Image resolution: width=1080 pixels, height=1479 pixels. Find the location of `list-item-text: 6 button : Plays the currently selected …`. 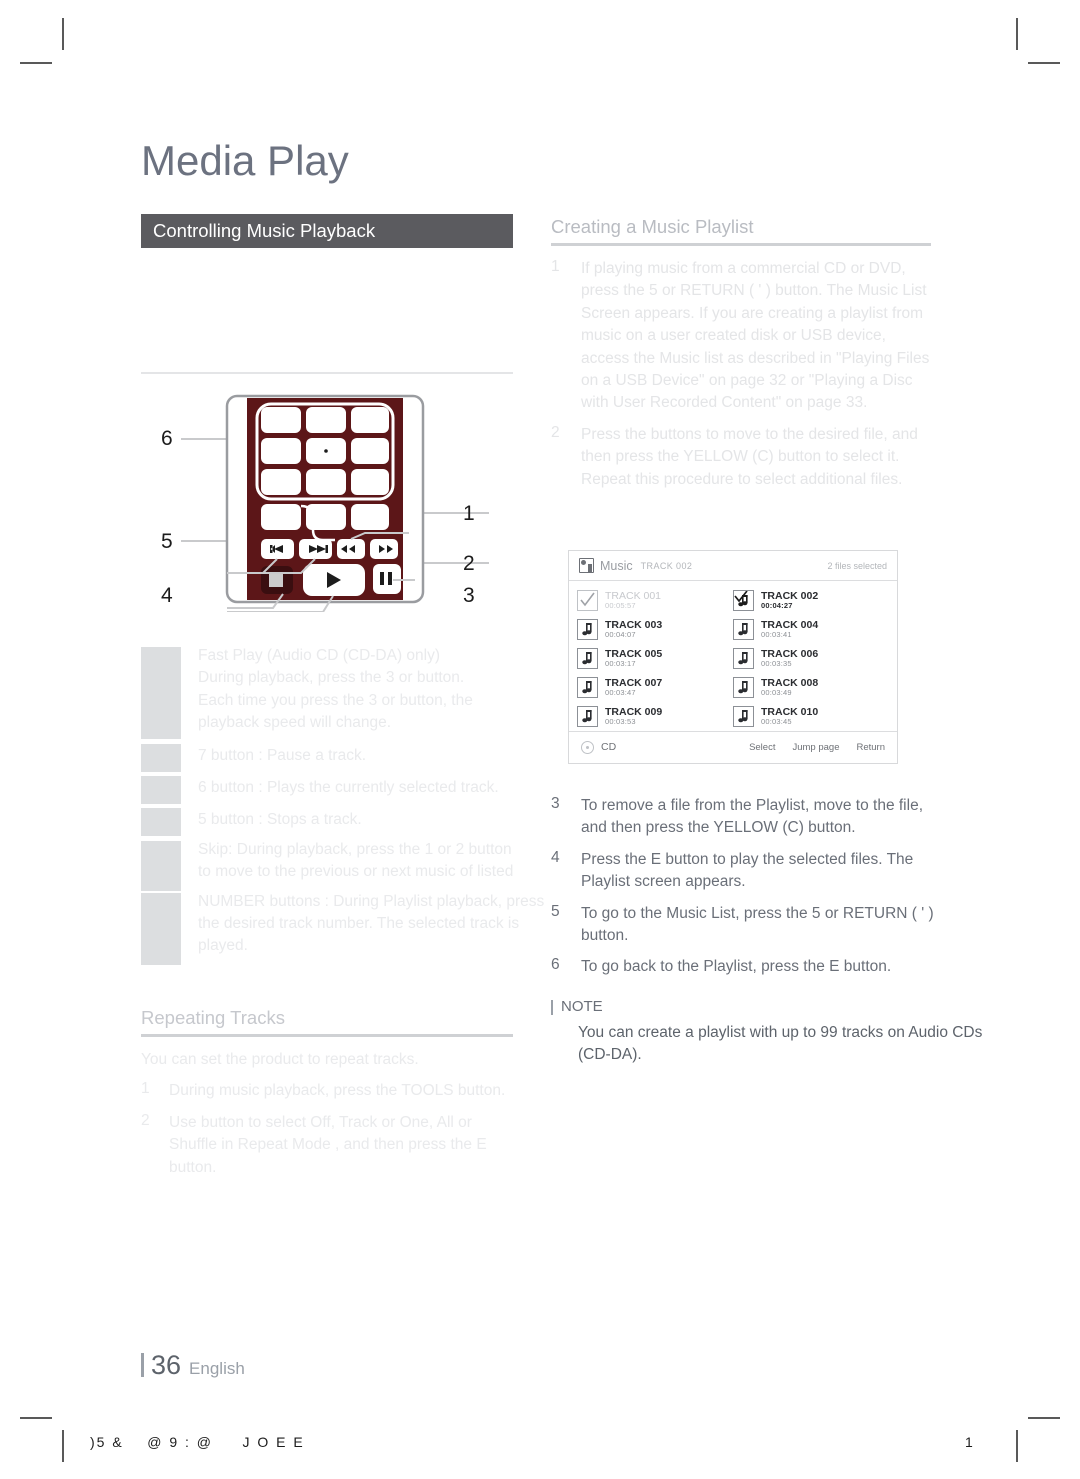

list-item-text: 6 button : Plays the currently selected … is located at coordinates (348, 788).